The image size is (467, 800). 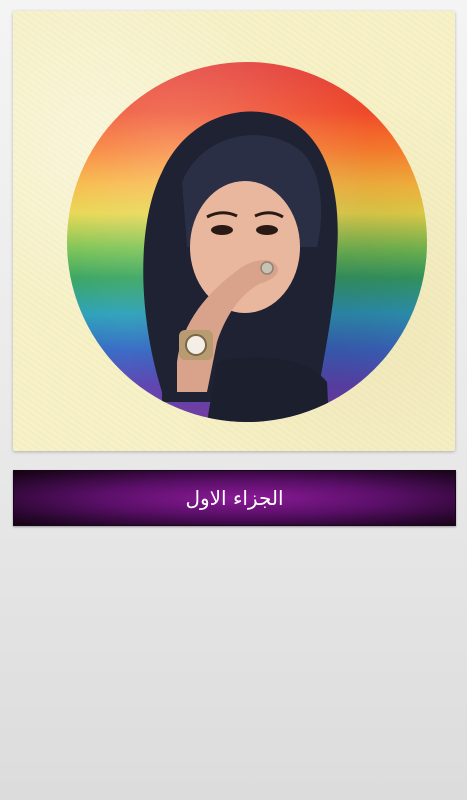 I want to click on chapter-button: الجزاء الاول, so click(x=234, y=498).